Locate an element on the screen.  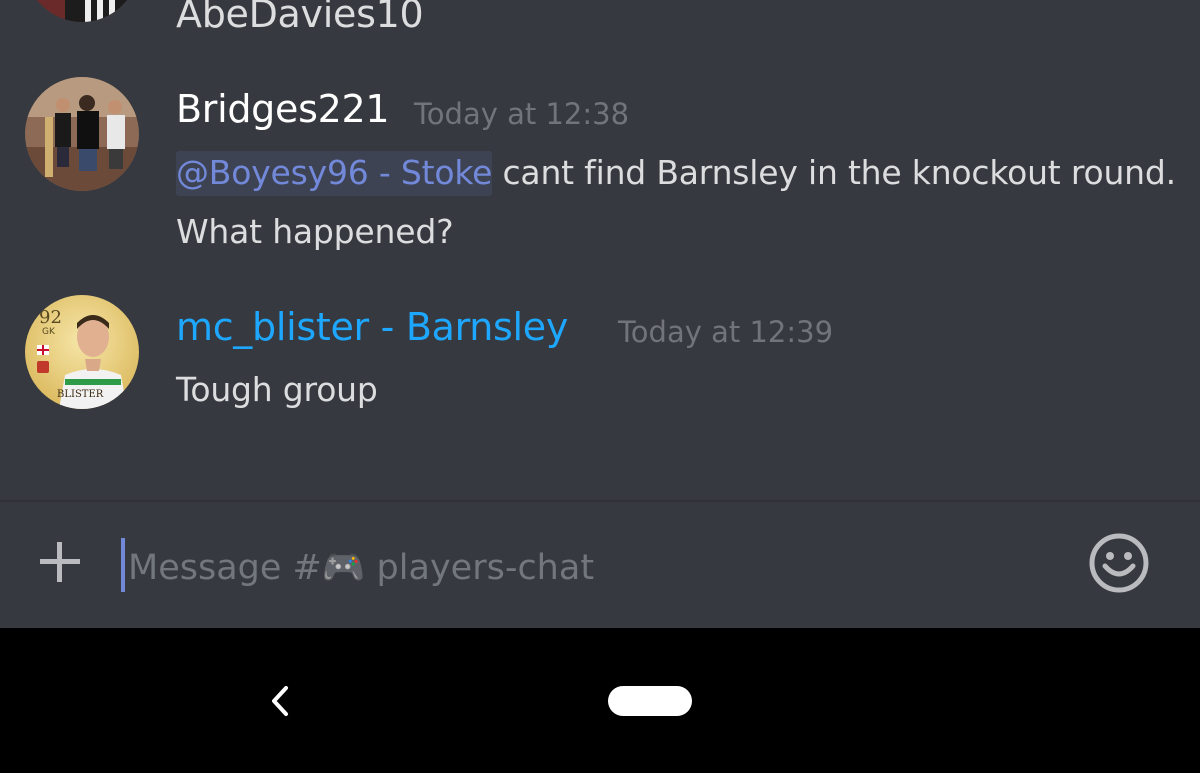
smiley-icon is located at coordinates (1119, 563).